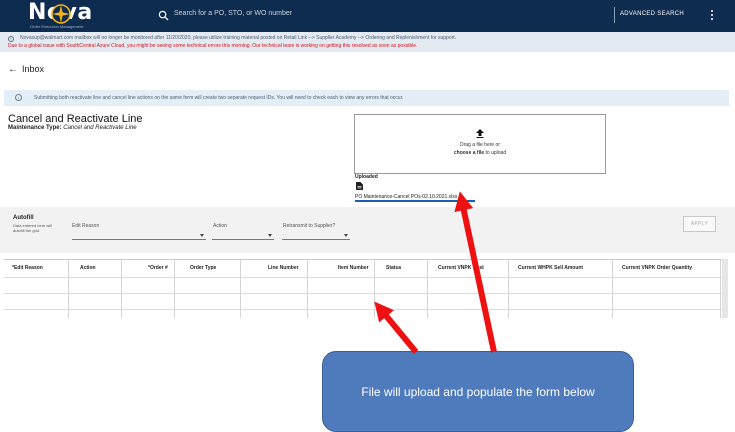 The image size is (735, 432). Describe the element at coordinates (243, 239) in the screenshot. I see `action-select` at that location.